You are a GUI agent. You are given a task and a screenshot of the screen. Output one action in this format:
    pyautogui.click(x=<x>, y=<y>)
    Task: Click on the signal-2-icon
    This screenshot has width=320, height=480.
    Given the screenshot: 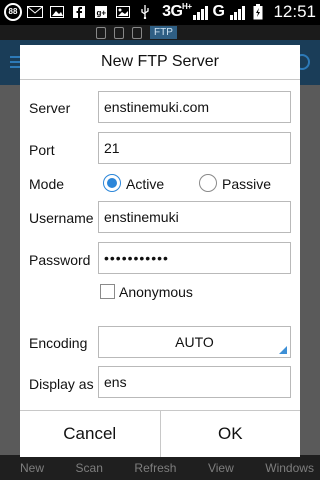 What is the action you would take?
    pyautogui.click(x=238, y=12)
    